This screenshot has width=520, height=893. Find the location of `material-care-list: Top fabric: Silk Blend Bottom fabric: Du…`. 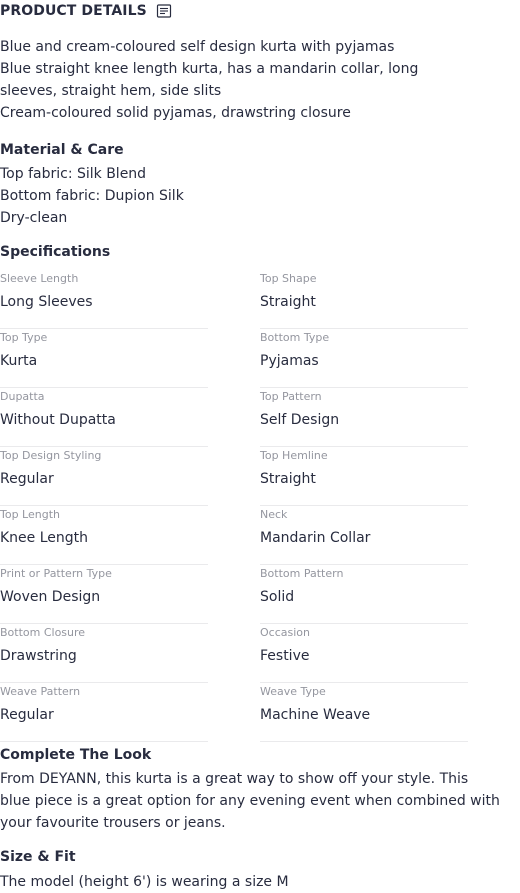

material-care-list: Top fabric: Silk Blend Bottom fabric: Du… is located at coordinates (92, 196).